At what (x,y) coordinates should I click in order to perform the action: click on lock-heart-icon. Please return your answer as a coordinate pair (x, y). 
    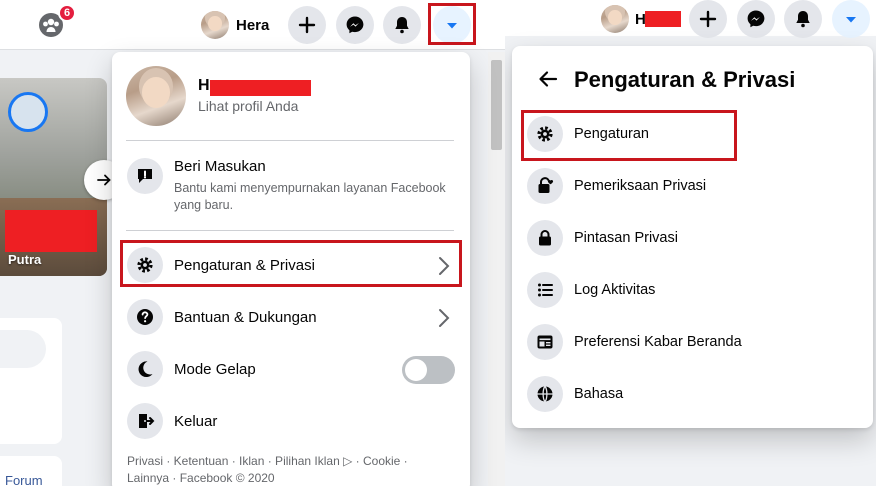
    Looking at the image, I should click on (545, 186).